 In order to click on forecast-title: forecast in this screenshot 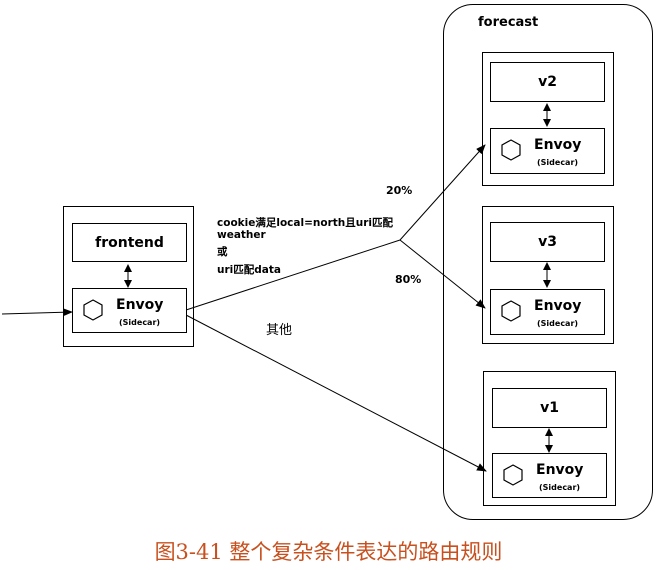, I will do `click(508, 22)`.